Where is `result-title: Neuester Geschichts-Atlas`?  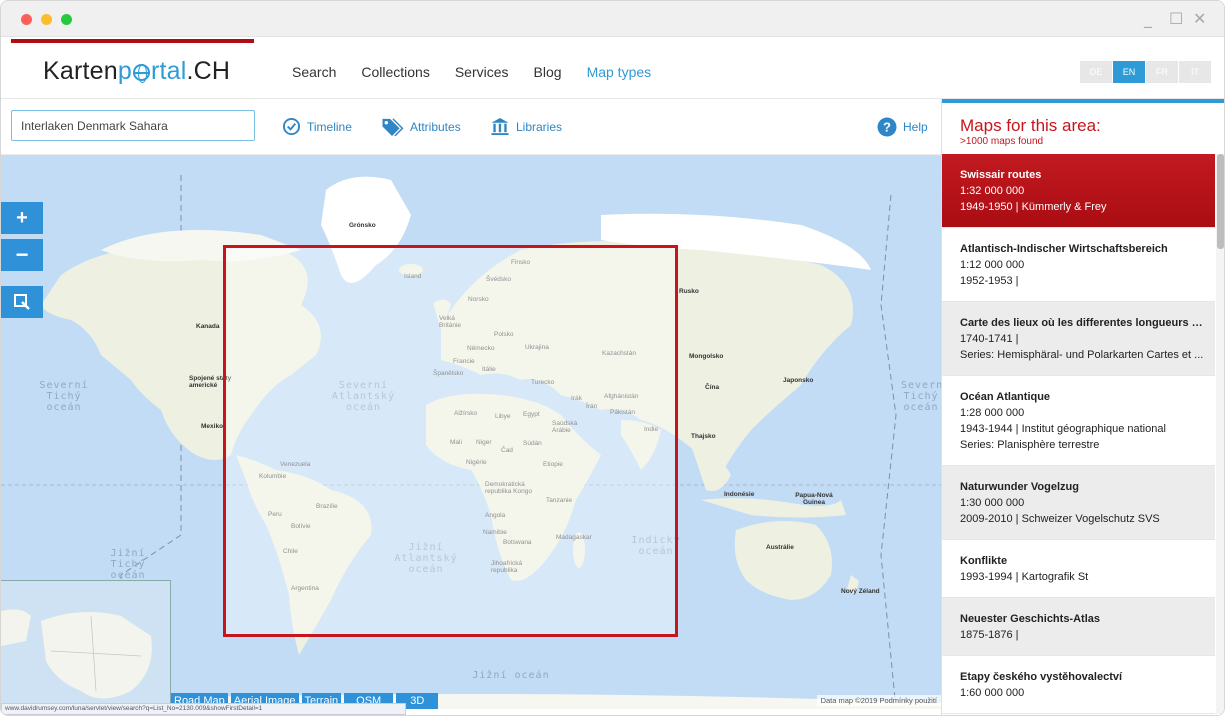 result-title: Neuester Geschichts-Atlas is located at coordinates (1030, 619).